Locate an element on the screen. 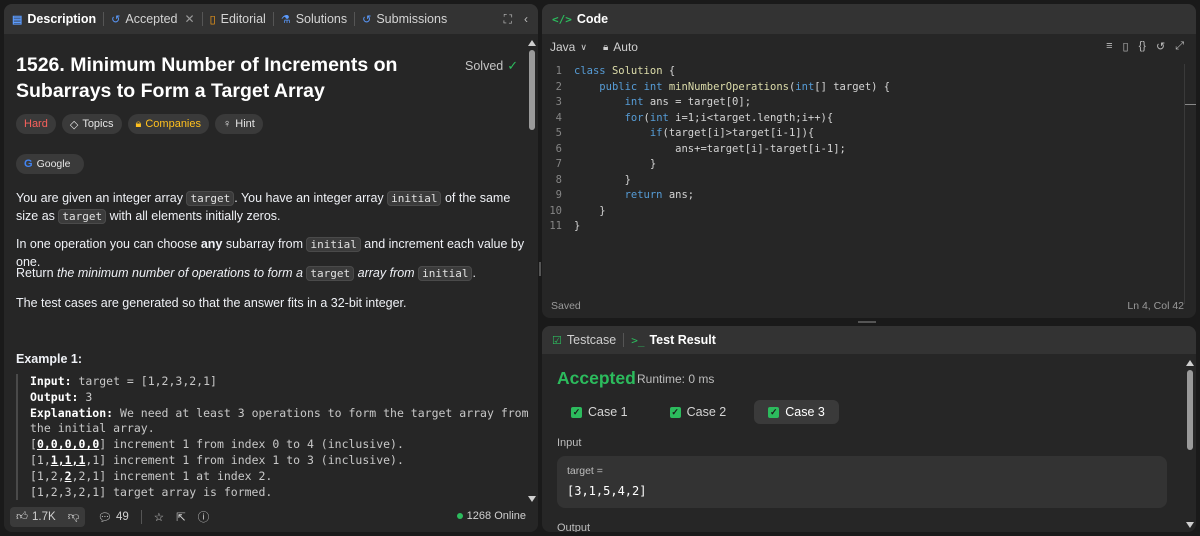 Image resolution: width=1200 pixels, height=536 pixels. reset-icon: ↺ is located at coordinates (1160, 46).